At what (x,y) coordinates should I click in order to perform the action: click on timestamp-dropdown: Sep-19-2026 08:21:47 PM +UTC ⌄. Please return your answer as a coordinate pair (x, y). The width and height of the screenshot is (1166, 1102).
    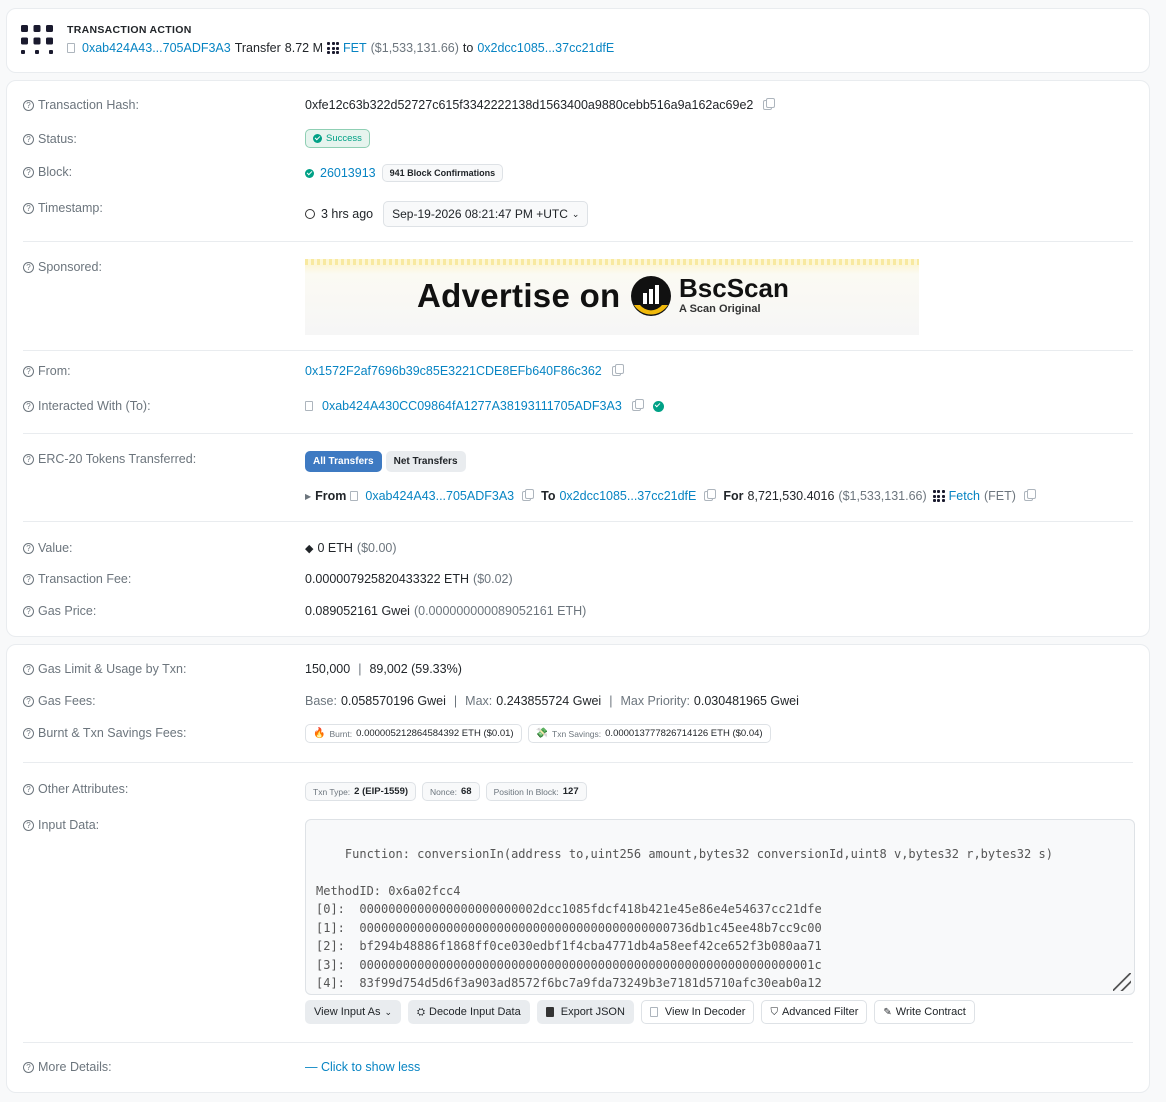
    Looking at the image, I should click on (486, 214).